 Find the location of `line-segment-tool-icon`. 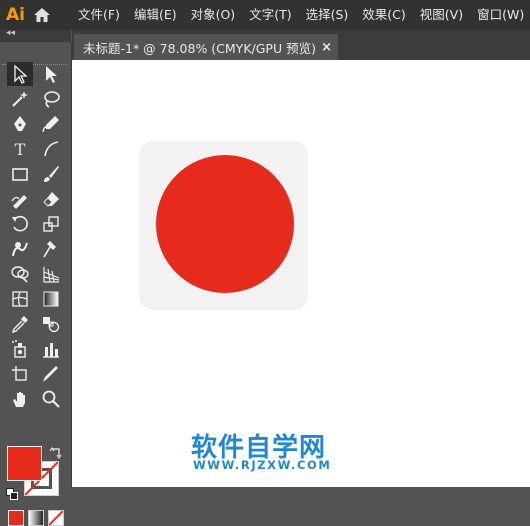

line-segment-tool-icon is located at coordinates (51, 149).